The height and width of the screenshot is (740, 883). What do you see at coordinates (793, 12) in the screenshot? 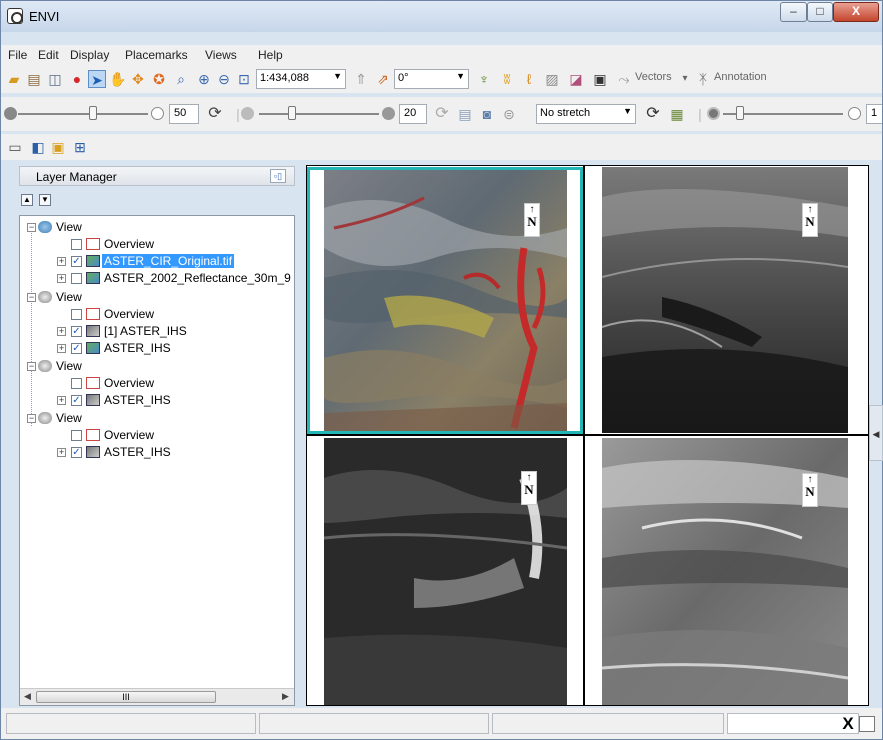
I see `minimize-button: –` at bounding box center [793, 12].